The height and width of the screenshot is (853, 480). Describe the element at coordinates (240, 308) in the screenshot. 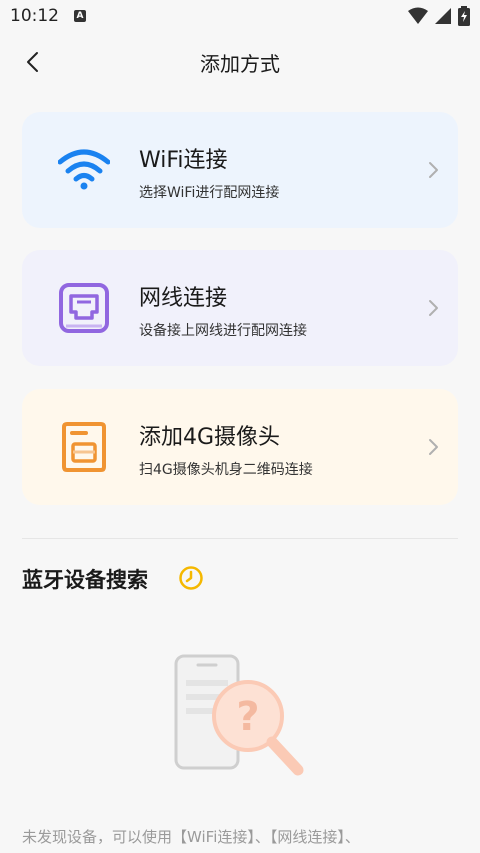

I see `ethernet-connect-card: 网线连接 设备接上网线进行配网连接` at that location.